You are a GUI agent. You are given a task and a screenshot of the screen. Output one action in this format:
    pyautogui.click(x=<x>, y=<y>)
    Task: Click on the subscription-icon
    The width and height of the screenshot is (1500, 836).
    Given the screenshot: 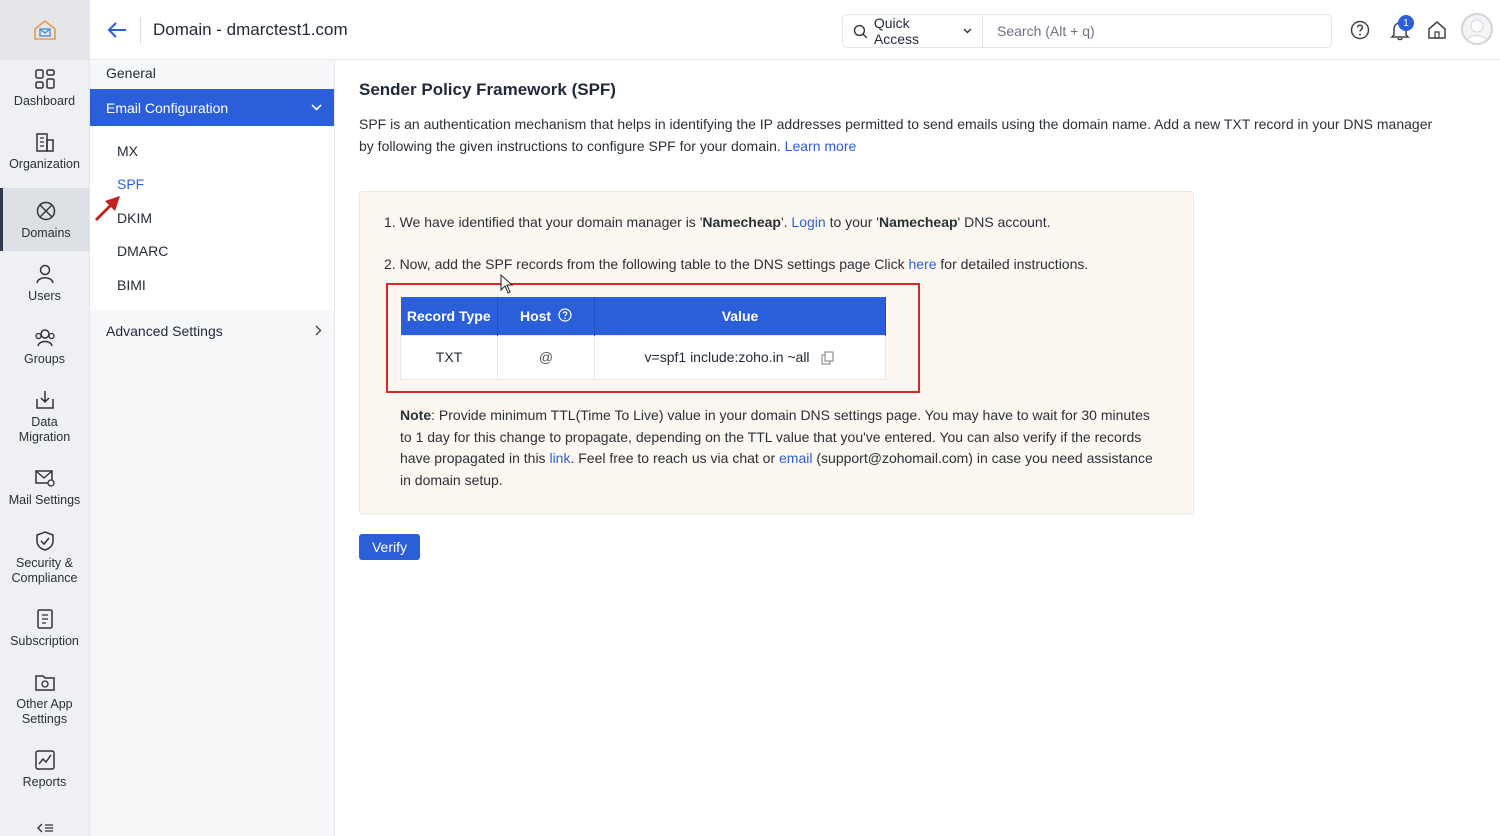 What is the action you would take?
    pyautogui.click(x=44, y=619)
    